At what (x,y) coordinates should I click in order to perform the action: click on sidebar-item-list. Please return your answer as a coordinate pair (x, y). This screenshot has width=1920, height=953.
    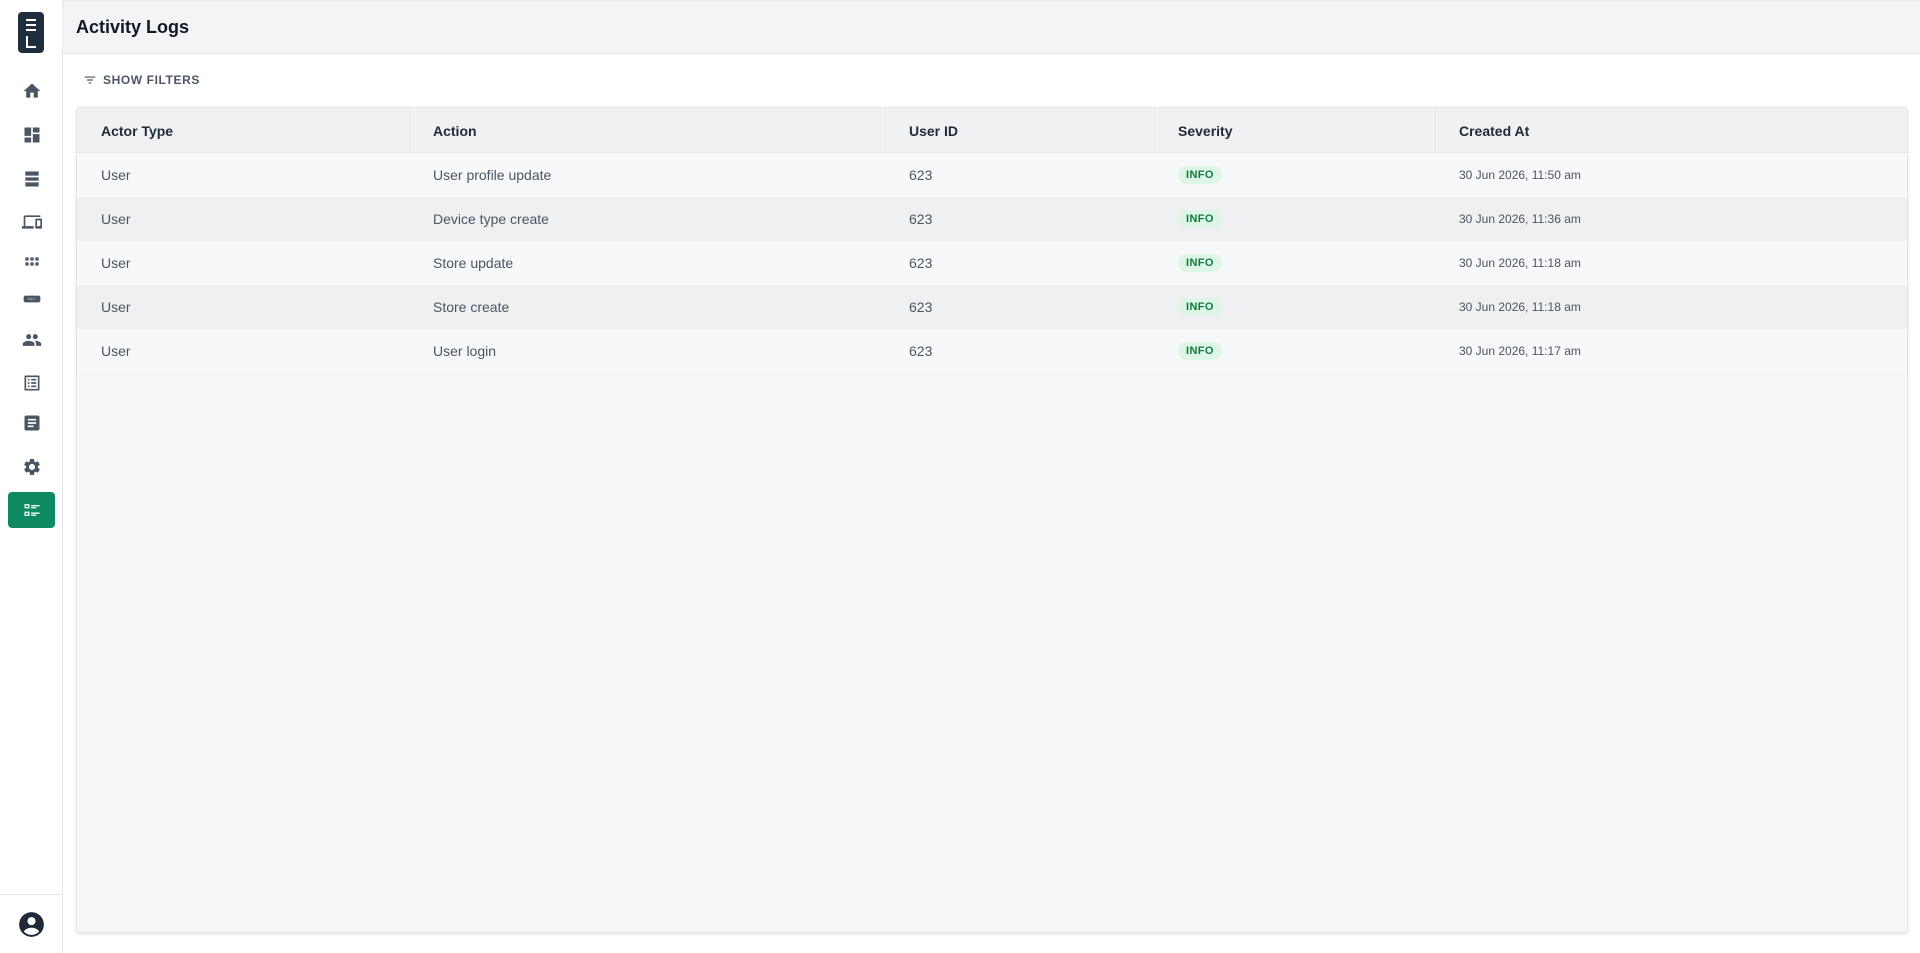
    Looking at the image, I should click on (31, 383).